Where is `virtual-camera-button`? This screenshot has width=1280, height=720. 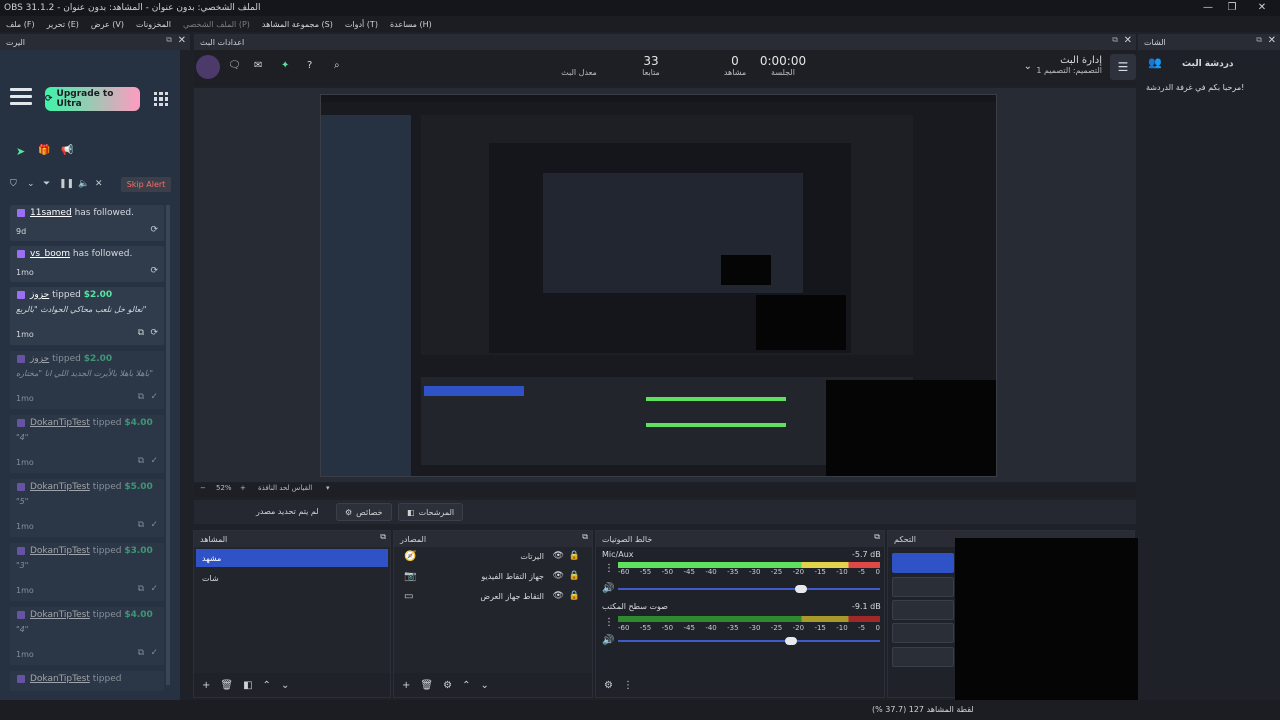 virtual-camera-button is located at coordinates (923, 610).